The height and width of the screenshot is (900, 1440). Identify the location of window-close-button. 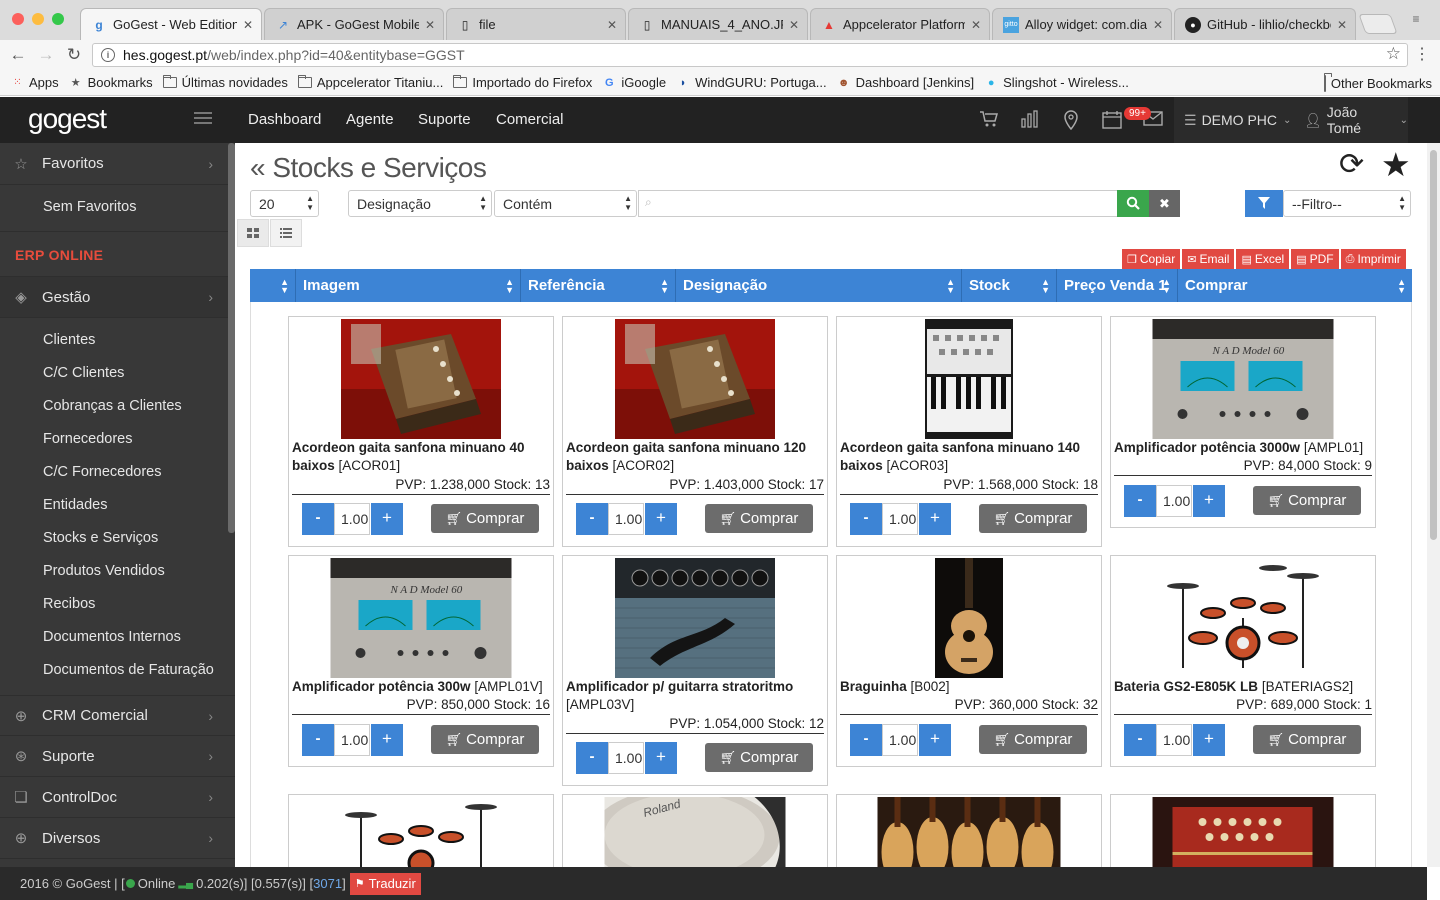
(18, 19).